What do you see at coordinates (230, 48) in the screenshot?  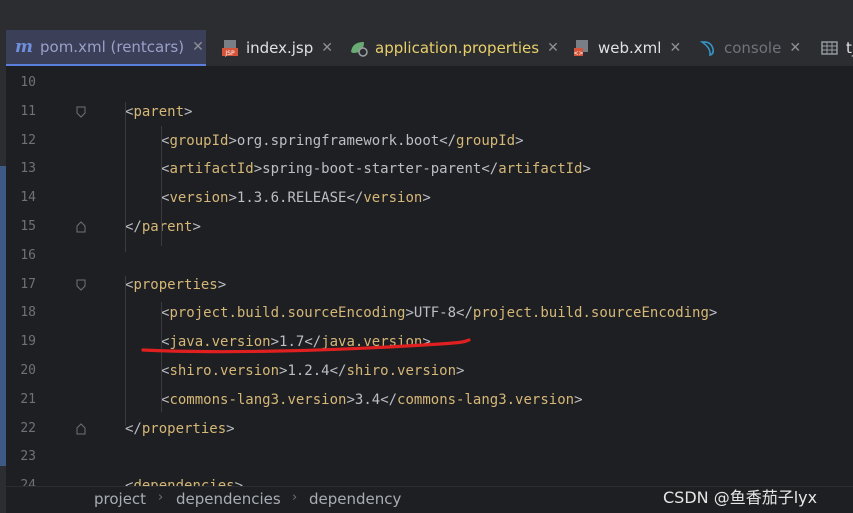 I see `jsp-file-icon: JSP` at bounding box center [230, 48].